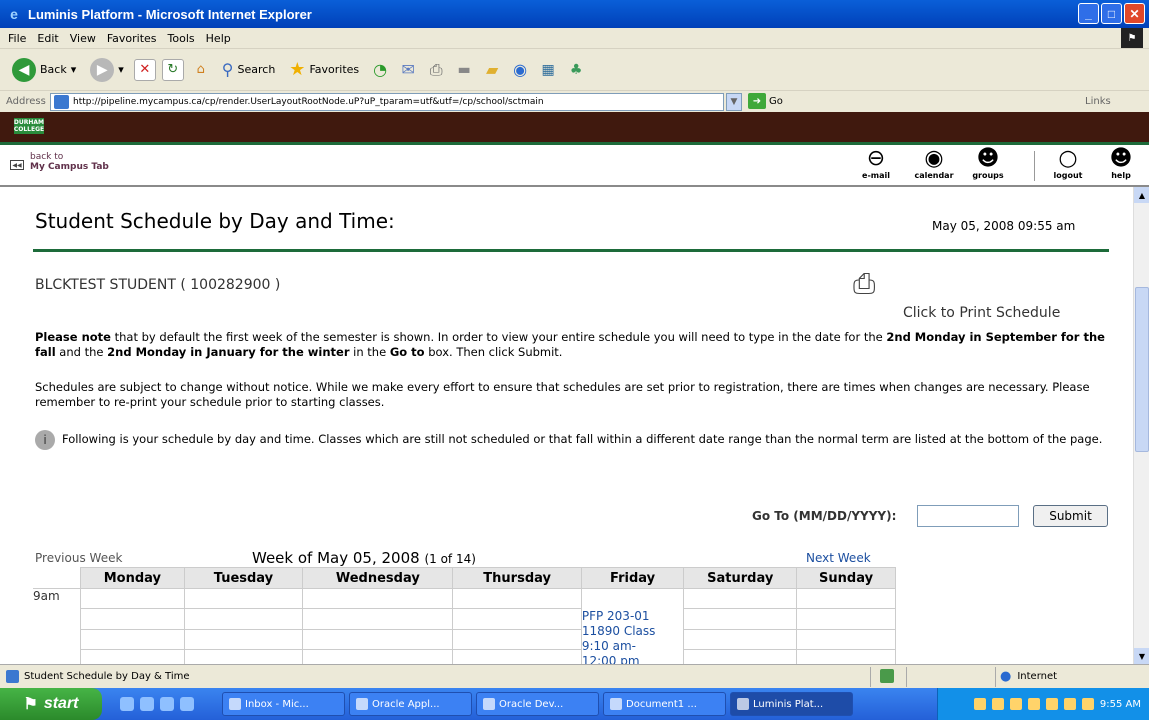  What do you see at coordinates (520, 70) in the screenshot?
I see `messenger-icon: ◉` at bounding box center [520, 70].